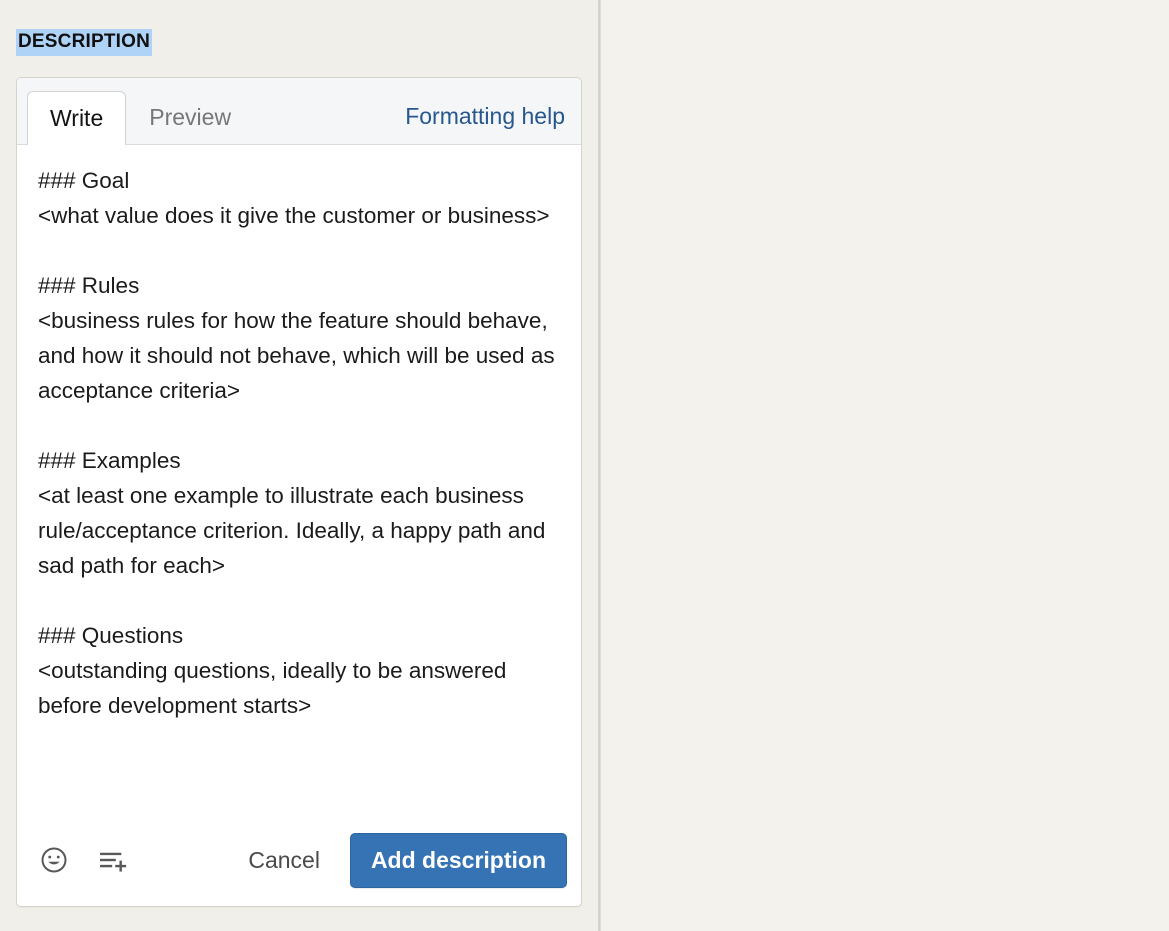 The height and width of the screenshot is (931, 1169). What do you see at coordinates (54, 860) in the screenshot?
I see `smiley-icon` at bounding box center [54, 860].